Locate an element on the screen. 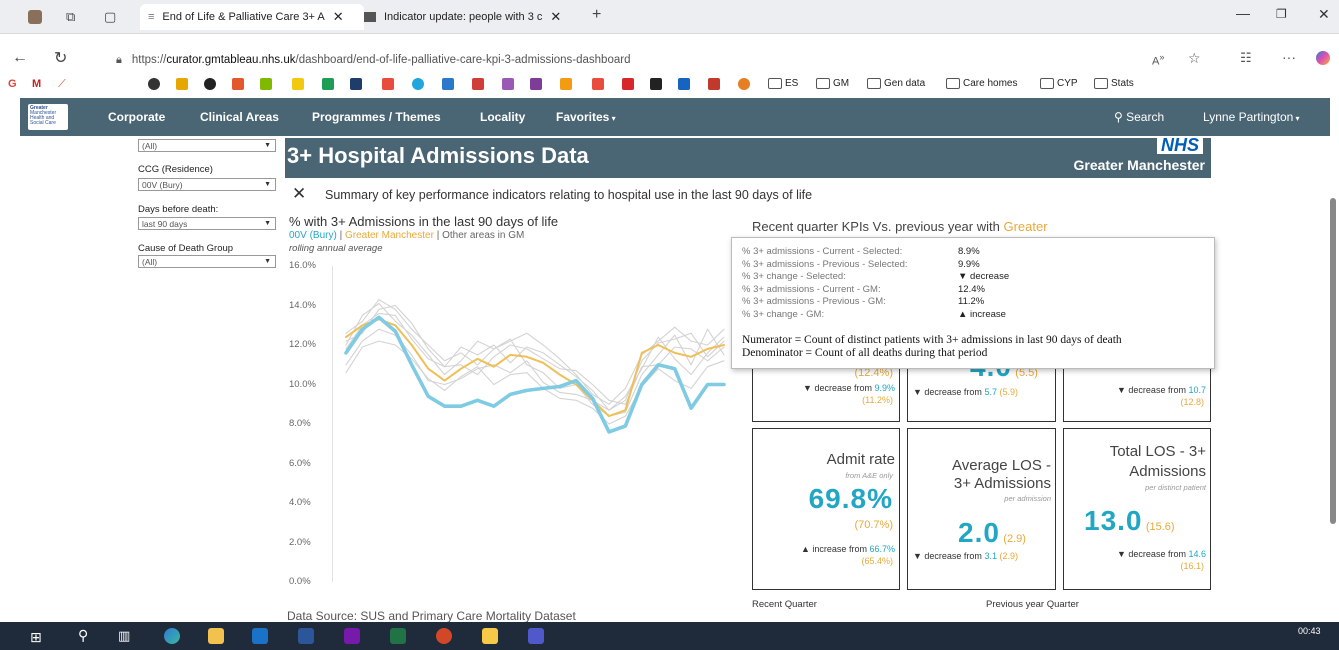 This screenshot has height=650, width=1339. tab-title: End of Life & Palliative Care 3+ A is located at coordinates (243, 17).